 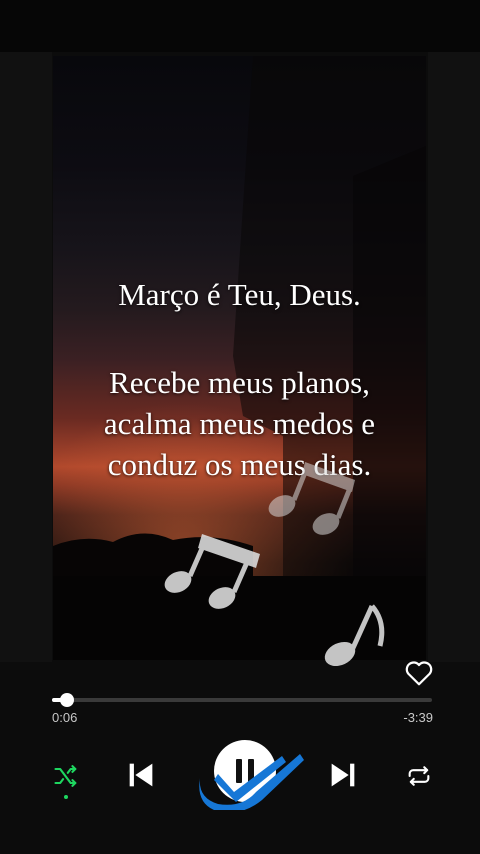 What do you see at coordinates (239, 382) in the screenshot?
I see `lyric-line: Recebe meus planos,` at bounding box center [239, 382].